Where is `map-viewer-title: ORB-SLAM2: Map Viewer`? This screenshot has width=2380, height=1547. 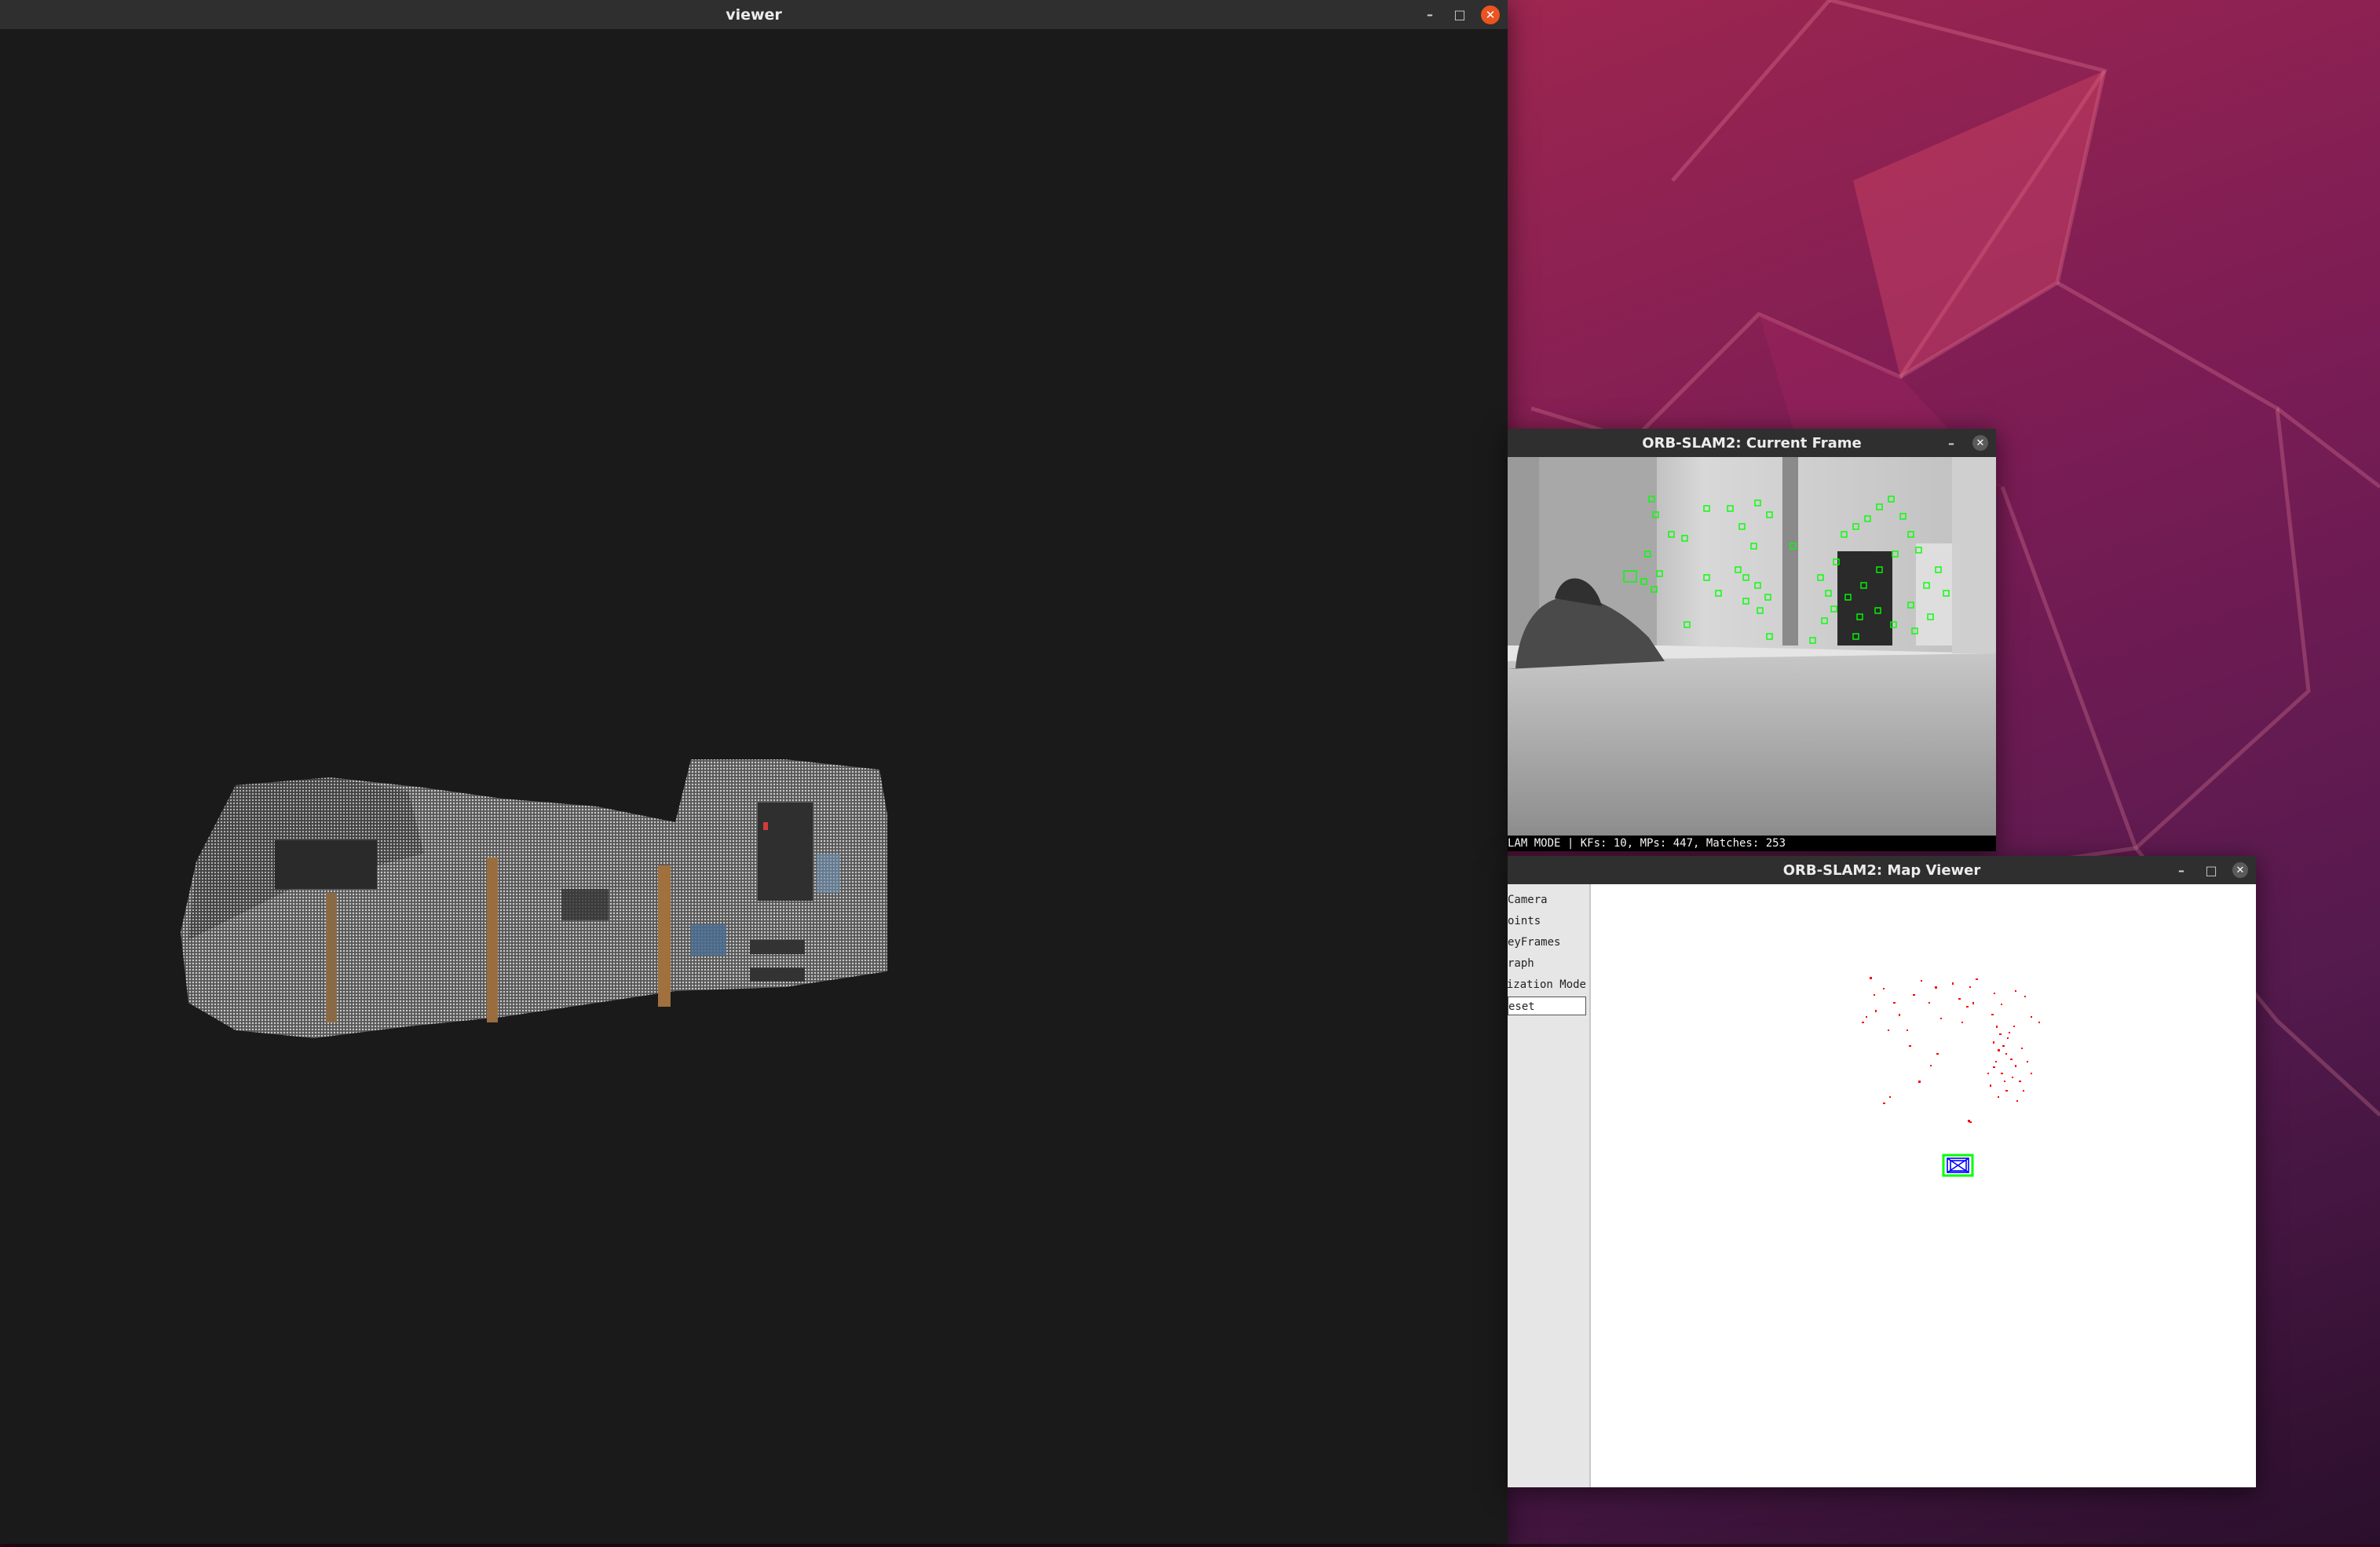
map-viewer-title: ORB-SLAM2: Map Viewer is located at coordinates (1881, 870).